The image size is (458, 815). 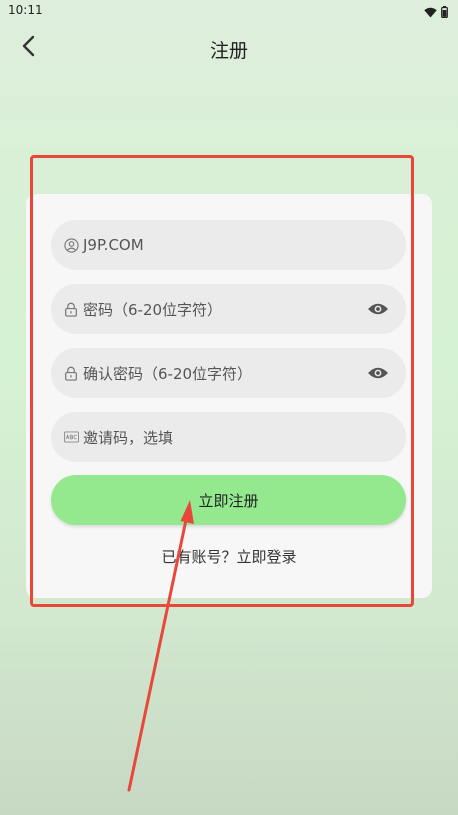 I want to click on nav-bar: 注册, so click(x=229, y=48).